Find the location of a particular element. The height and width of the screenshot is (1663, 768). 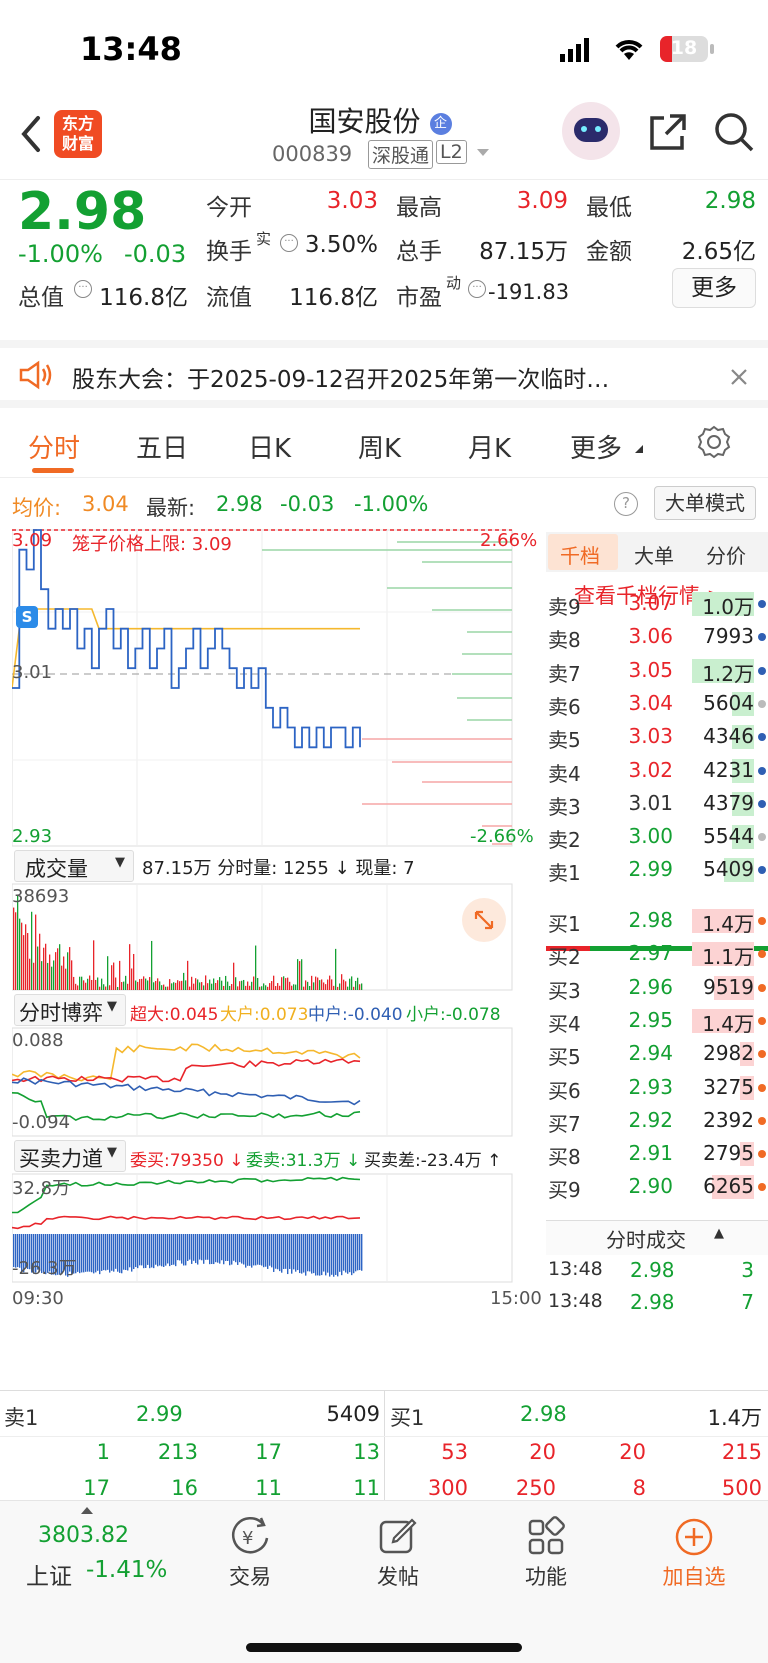

bid-level-row: 买3 2.96 9519 is located at coordinates (657, 987).